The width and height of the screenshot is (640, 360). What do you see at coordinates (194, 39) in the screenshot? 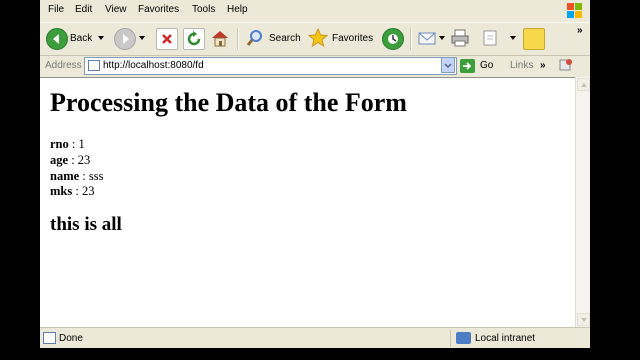
I see `refresh-icon` at bounding box center [194, 39].